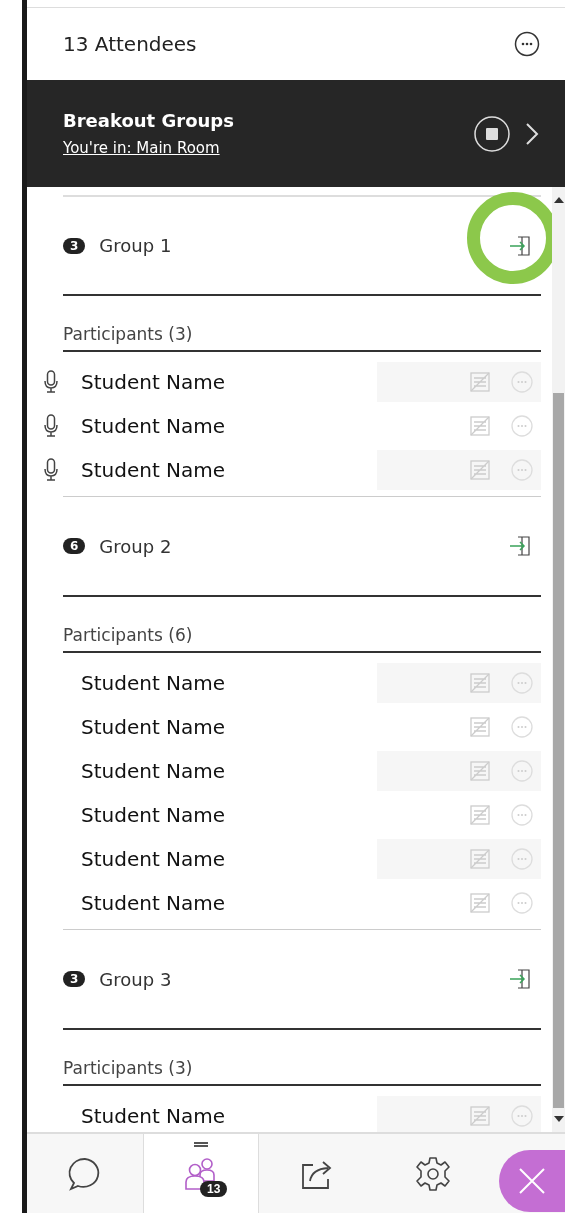 The width and height of the screenshot is (565, 1213). What do you see at coordinates (74, 546) in the screenshot?
I see `count-badge: 6` at bounding box center [74, 546].